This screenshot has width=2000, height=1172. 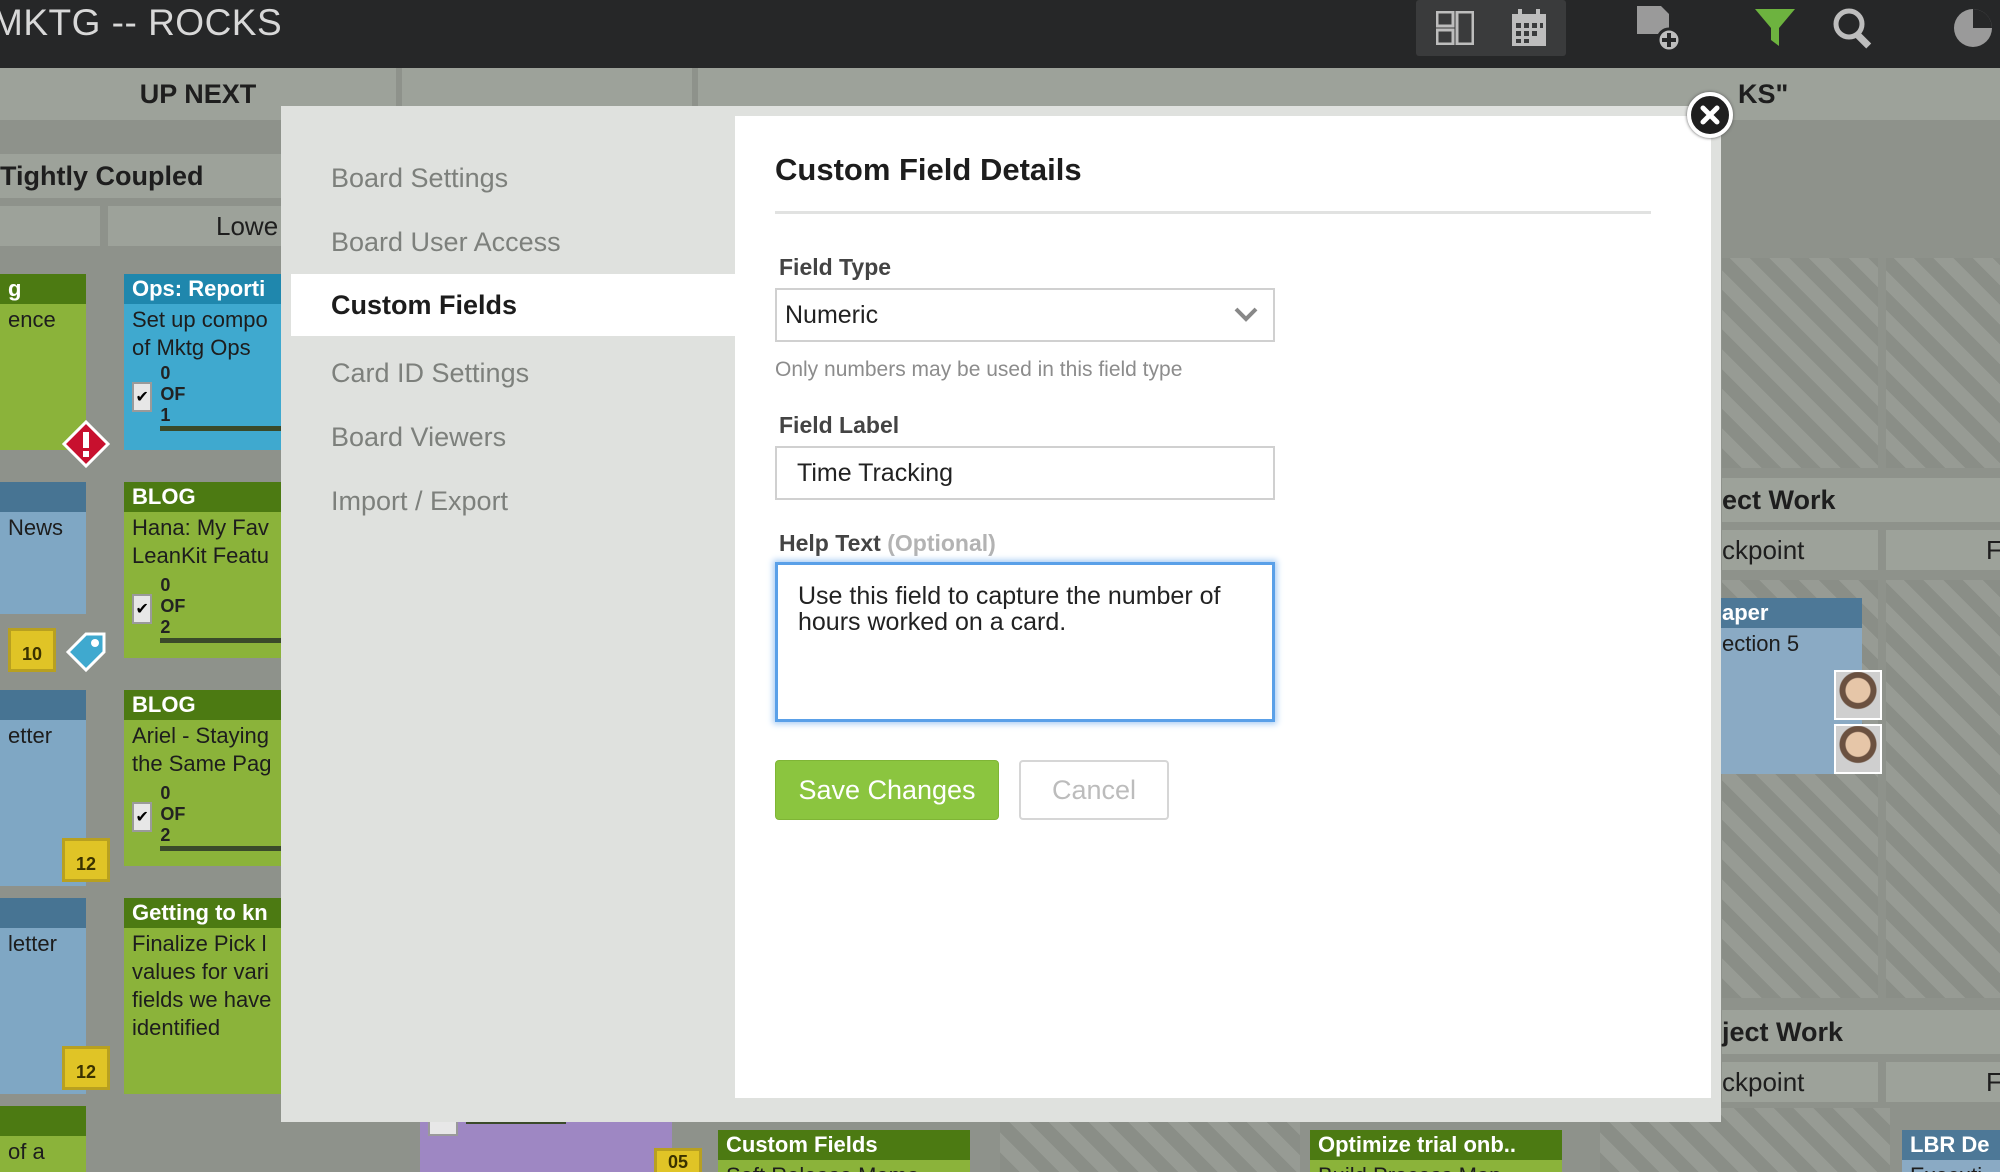 What do you see at coordinates (514, 305) in the screenshot?
I see `nav-custom-fields: Custom Fields` at bounding box center [514, 305].